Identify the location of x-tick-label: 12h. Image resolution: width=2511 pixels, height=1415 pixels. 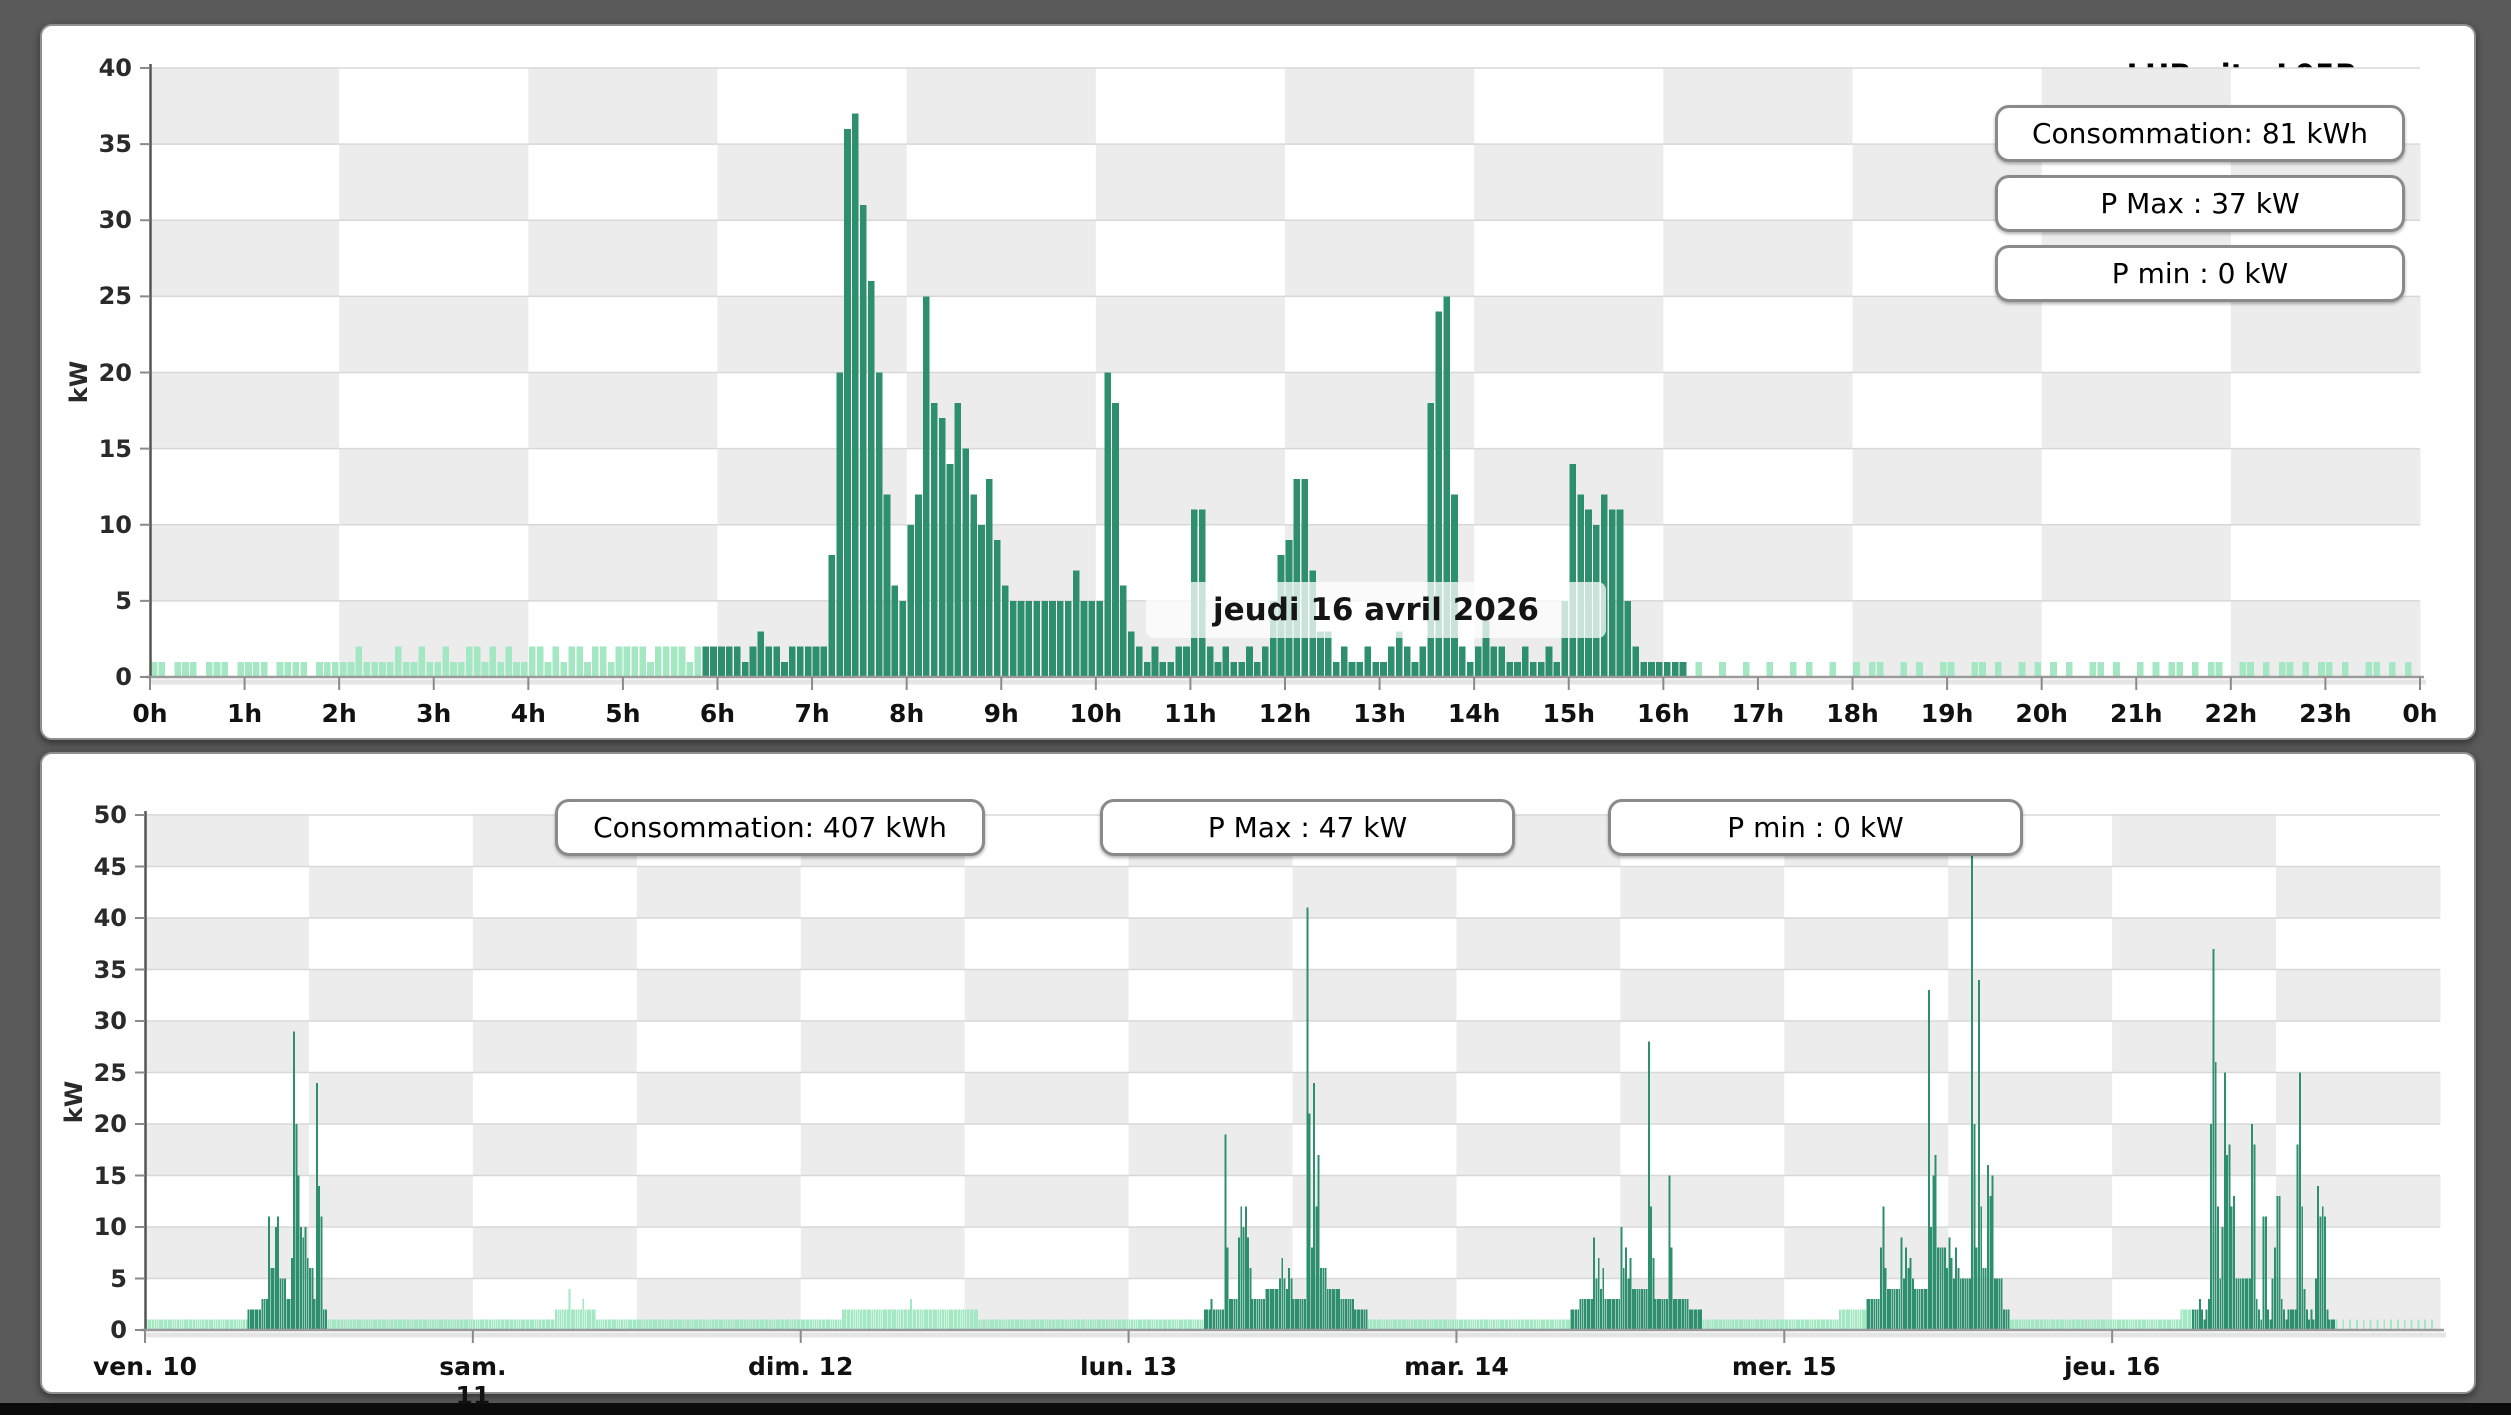
(1285, 713).